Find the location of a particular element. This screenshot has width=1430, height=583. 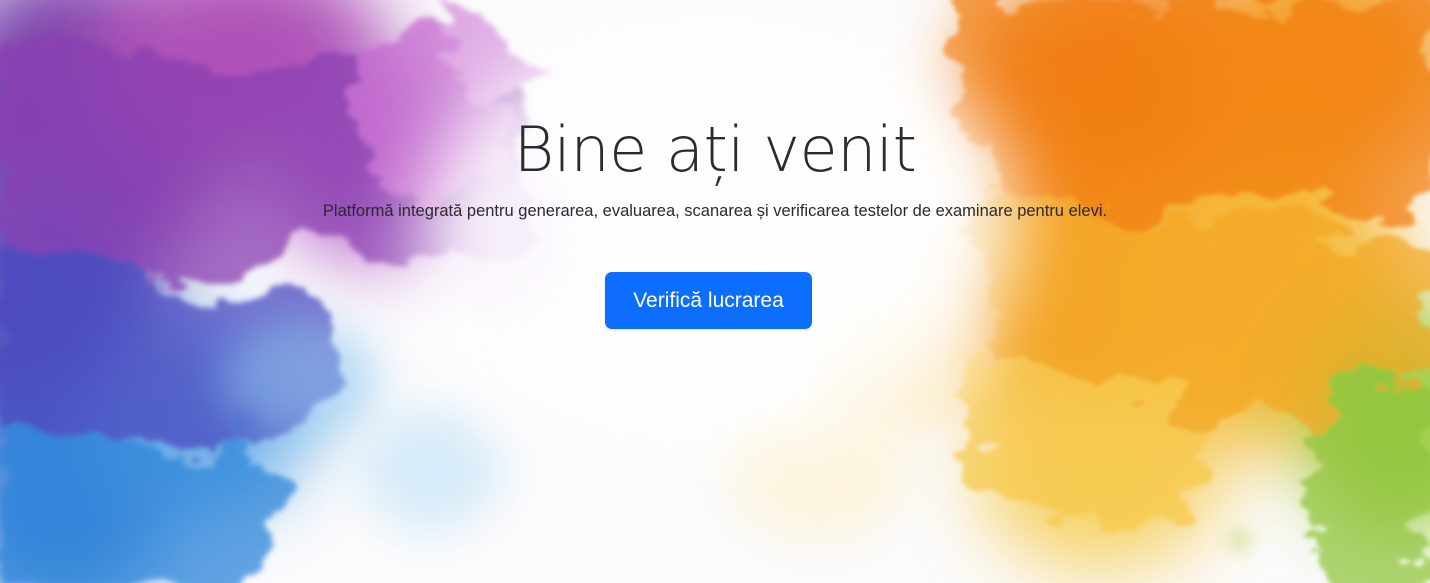

page-title: Bine ați venit is located at coordinates (715, 149).